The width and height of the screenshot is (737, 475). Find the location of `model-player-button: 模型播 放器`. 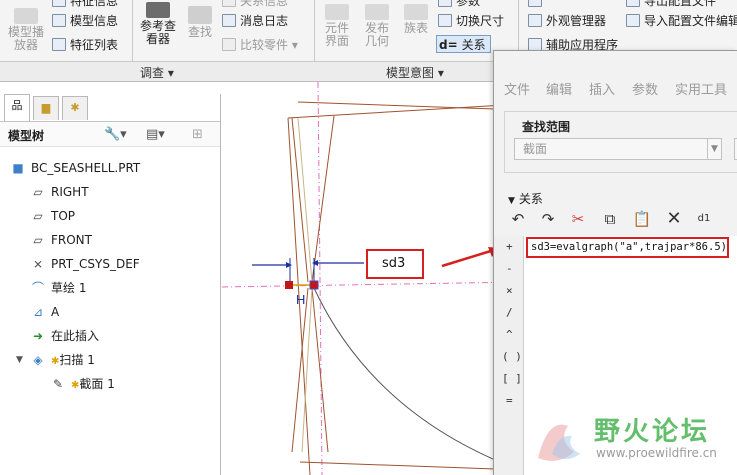

model-player-button: 模型播 放器 is located at coordinates (26, 30).